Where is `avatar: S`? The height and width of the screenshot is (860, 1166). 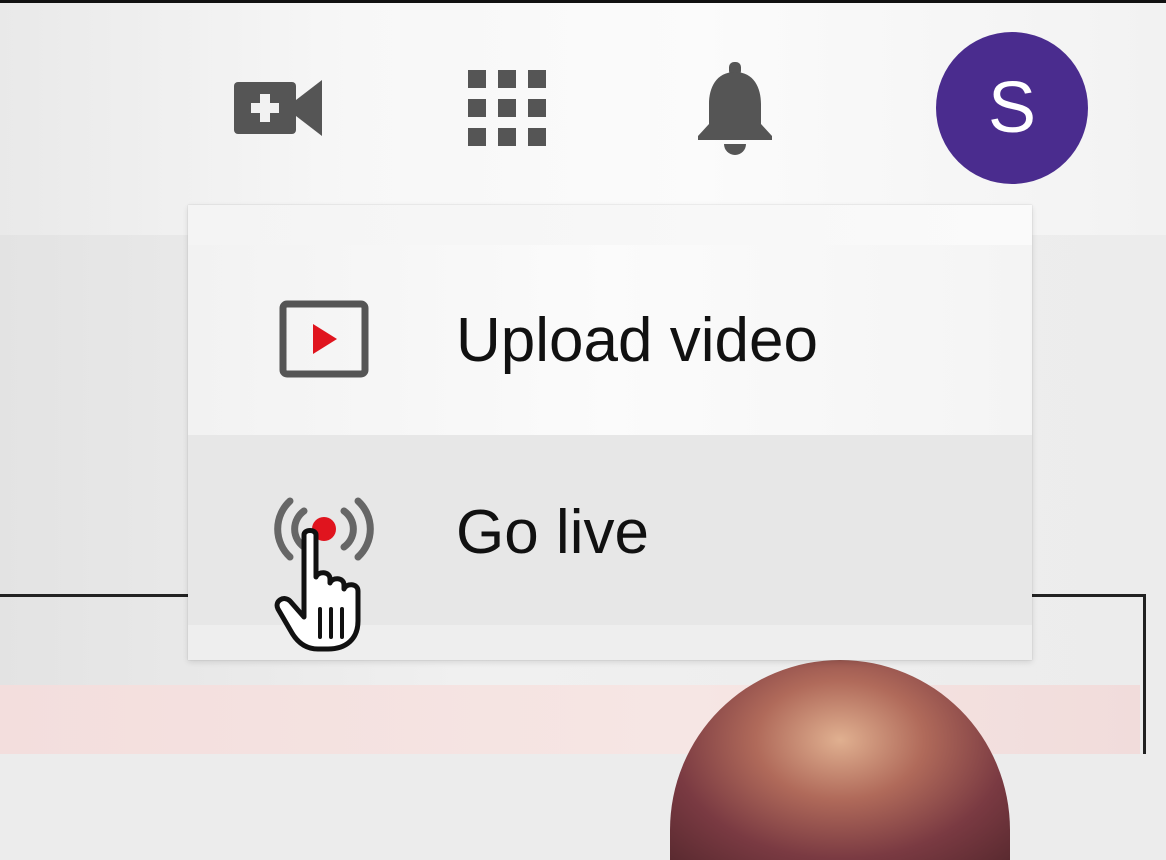 avatar: S is located at coordinates (1012, 108).